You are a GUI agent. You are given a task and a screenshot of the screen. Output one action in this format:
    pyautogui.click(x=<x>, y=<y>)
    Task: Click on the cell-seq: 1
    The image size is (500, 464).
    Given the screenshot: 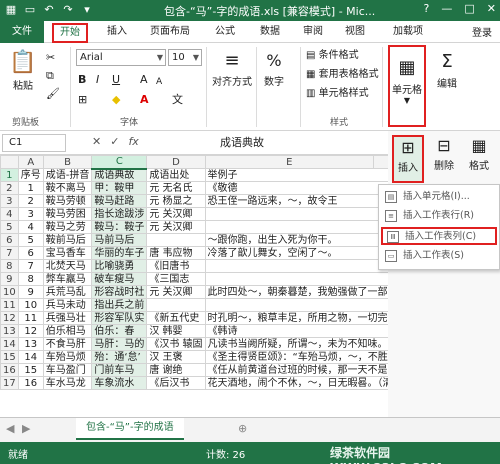 What is the action you would take?
    pyautogui.click(x=30, y=188)
    